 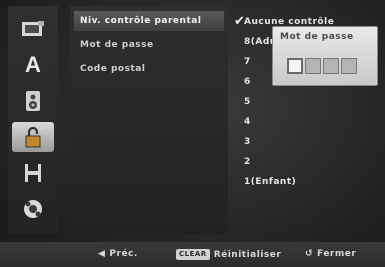 What do you see at coordinates (309, 254) in the screenshot?
I see `return-icon: ↺` at bounding box center [309, 254].